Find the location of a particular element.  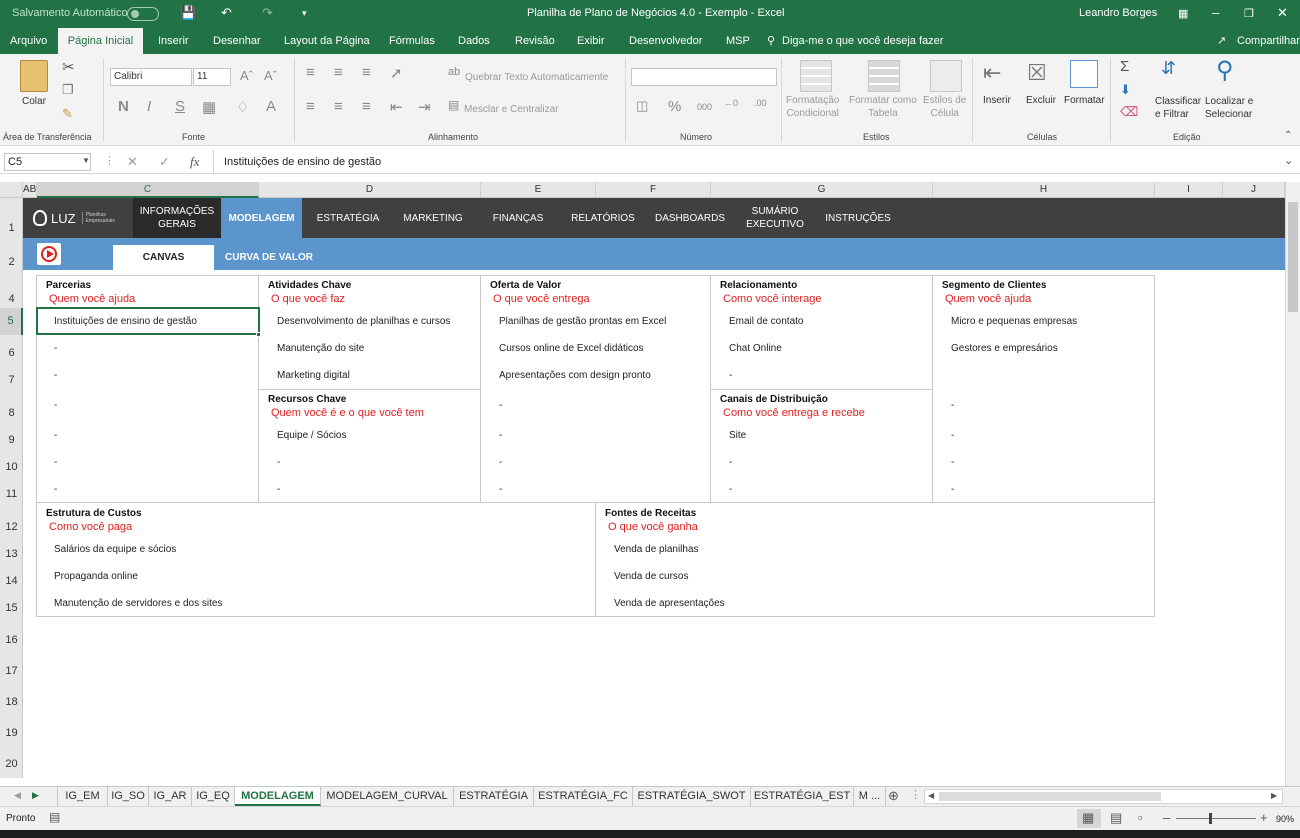

quick-access-menu-icon: ▾ is located at coordinates (304, 13).